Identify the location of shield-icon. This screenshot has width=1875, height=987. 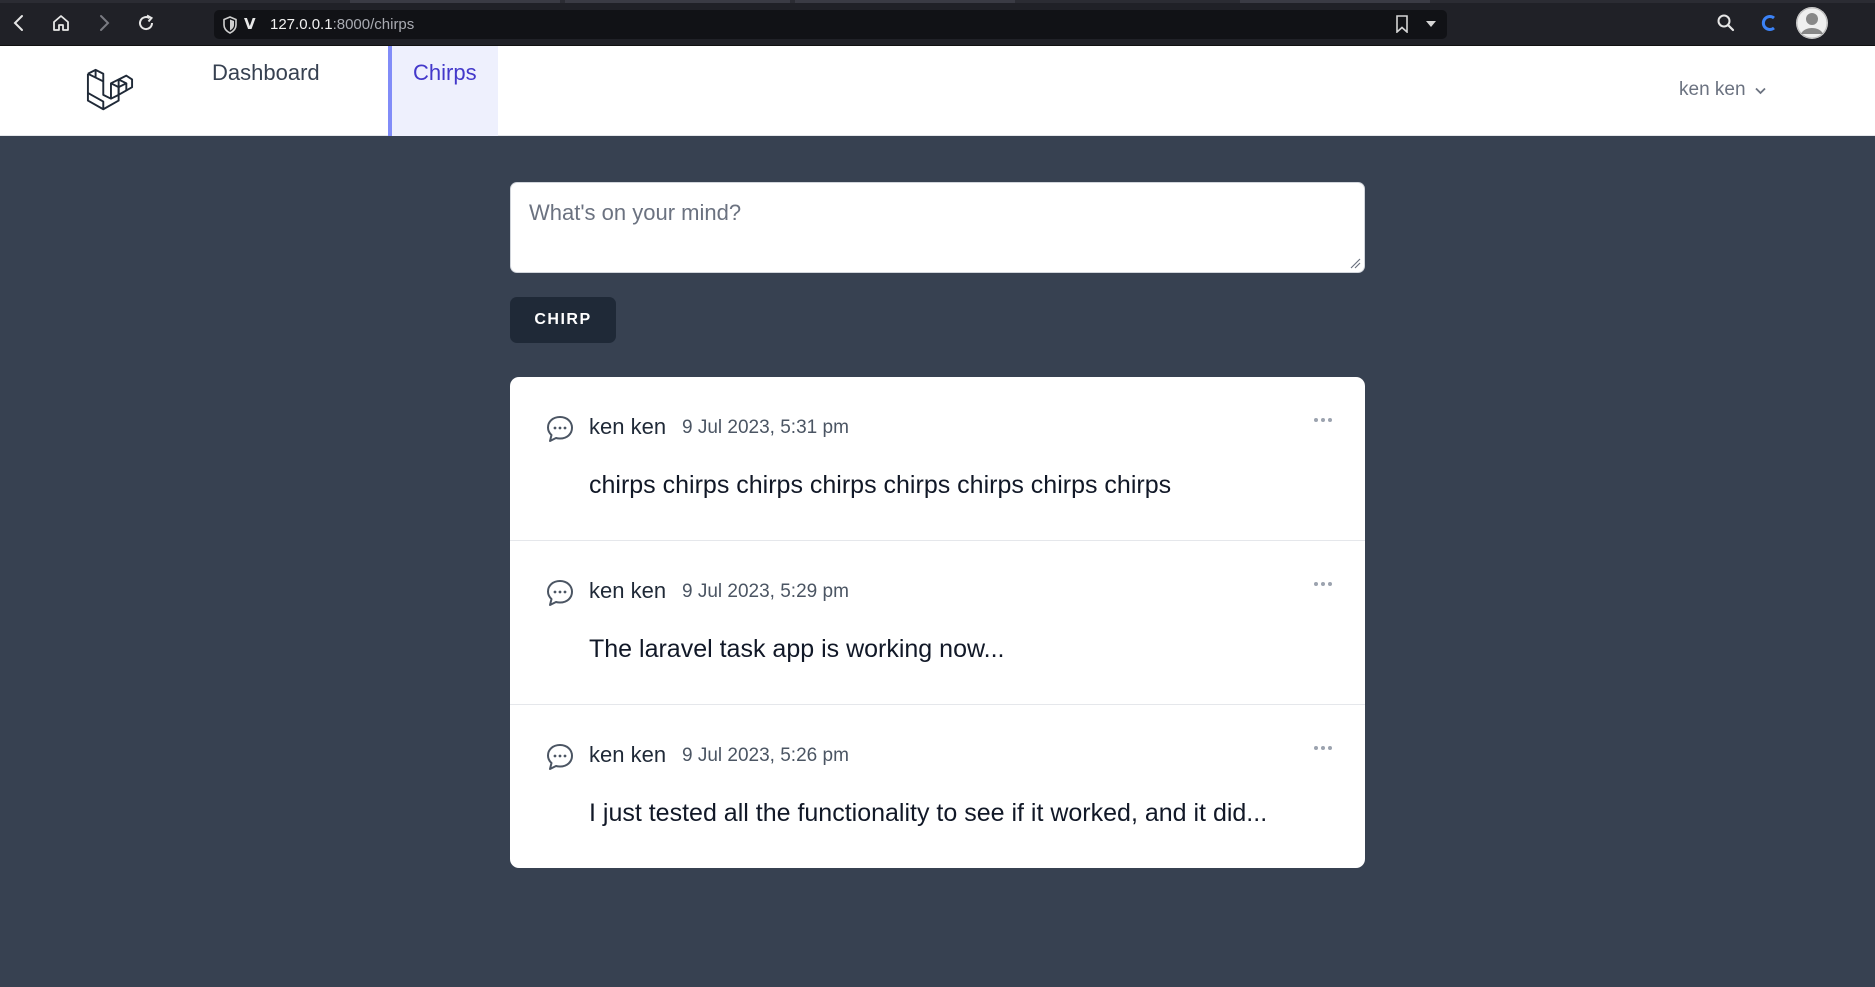
(230, 25).